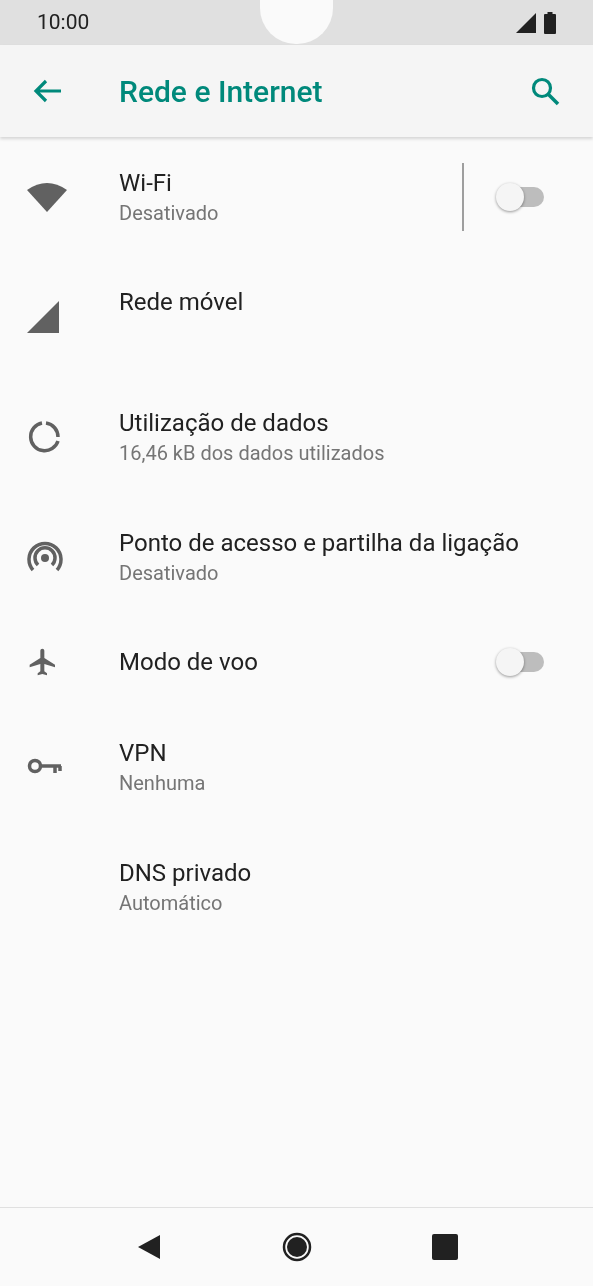 The image size is (593, 1286). Describe the element at coordinates (44, 437) in the screenshot. I see `data-usage-icon` at that location.